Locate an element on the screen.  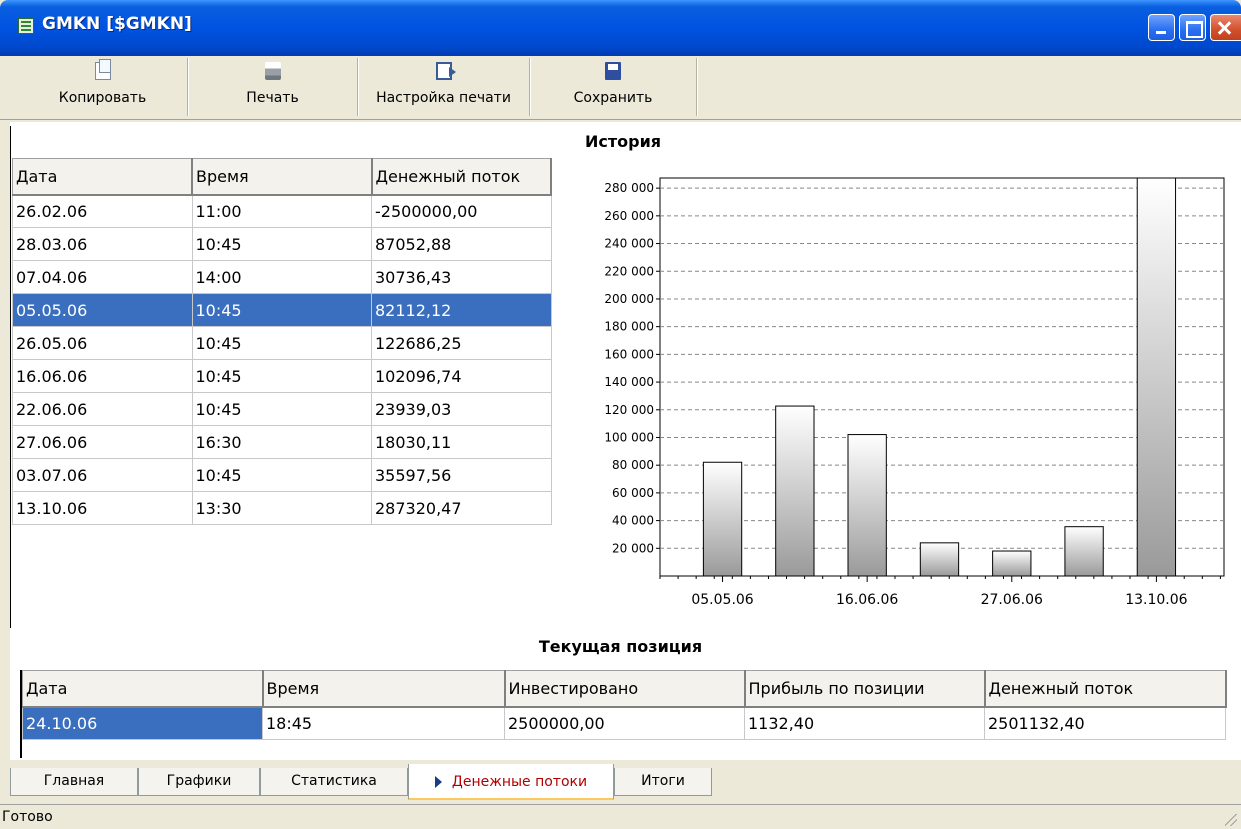
y-tick-label: 180 000 is located at coordinates (629, 327).